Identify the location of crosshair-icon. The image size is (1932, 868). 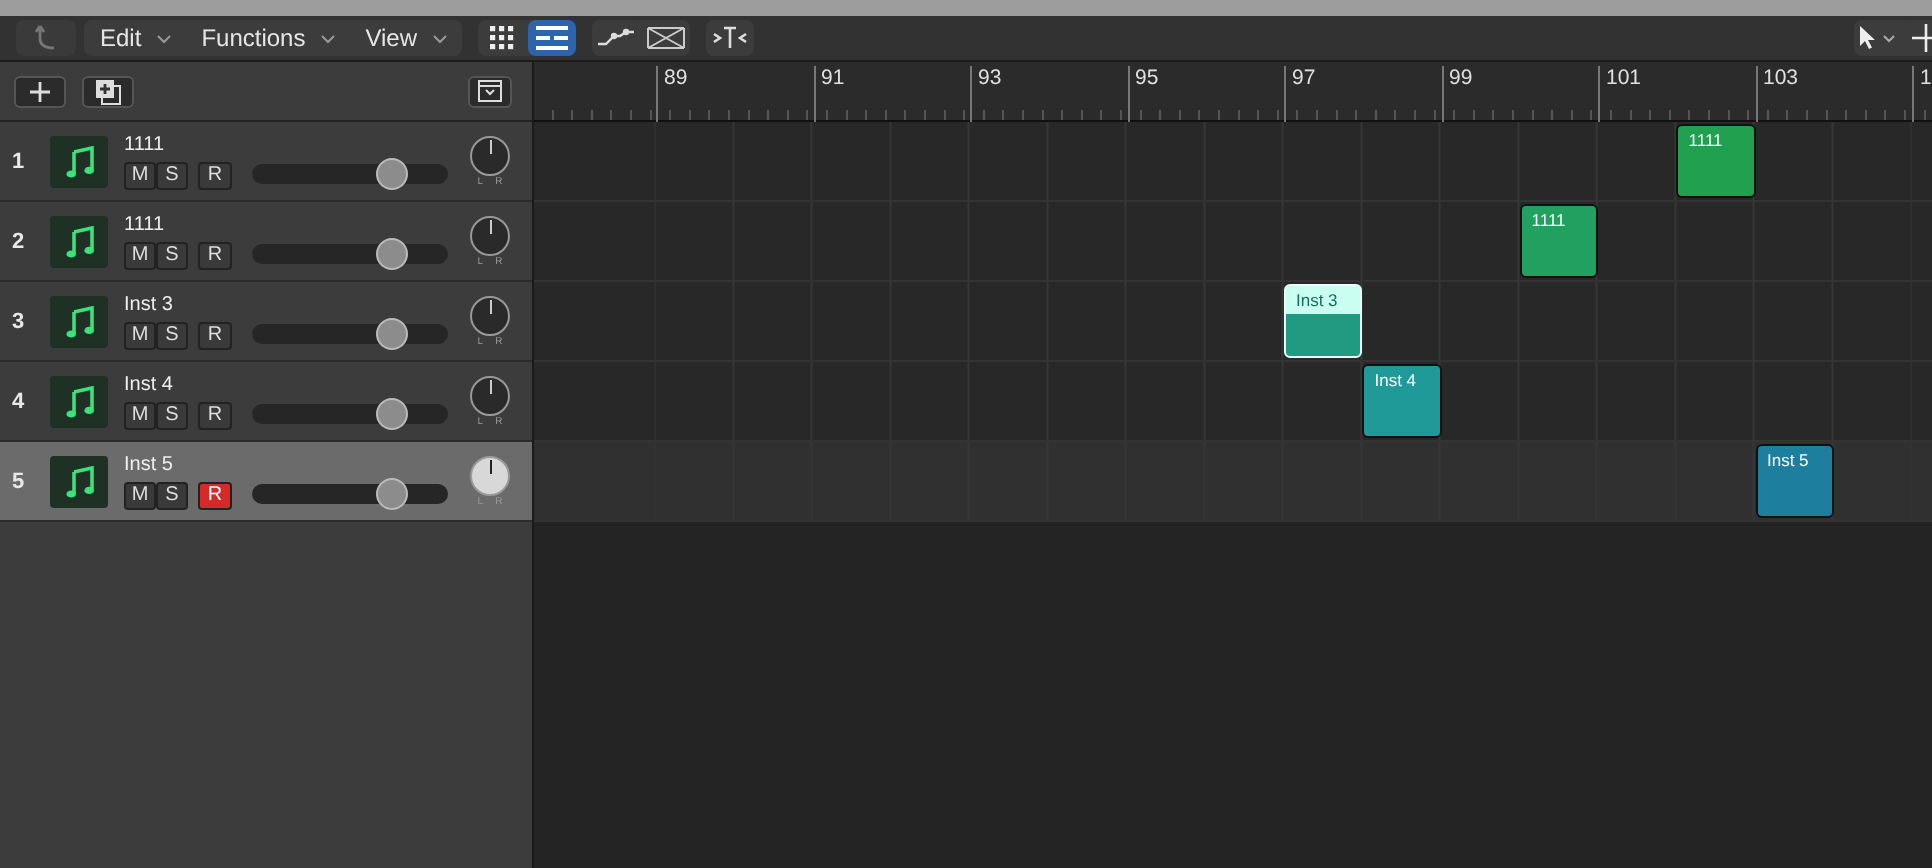
(1921, 38).